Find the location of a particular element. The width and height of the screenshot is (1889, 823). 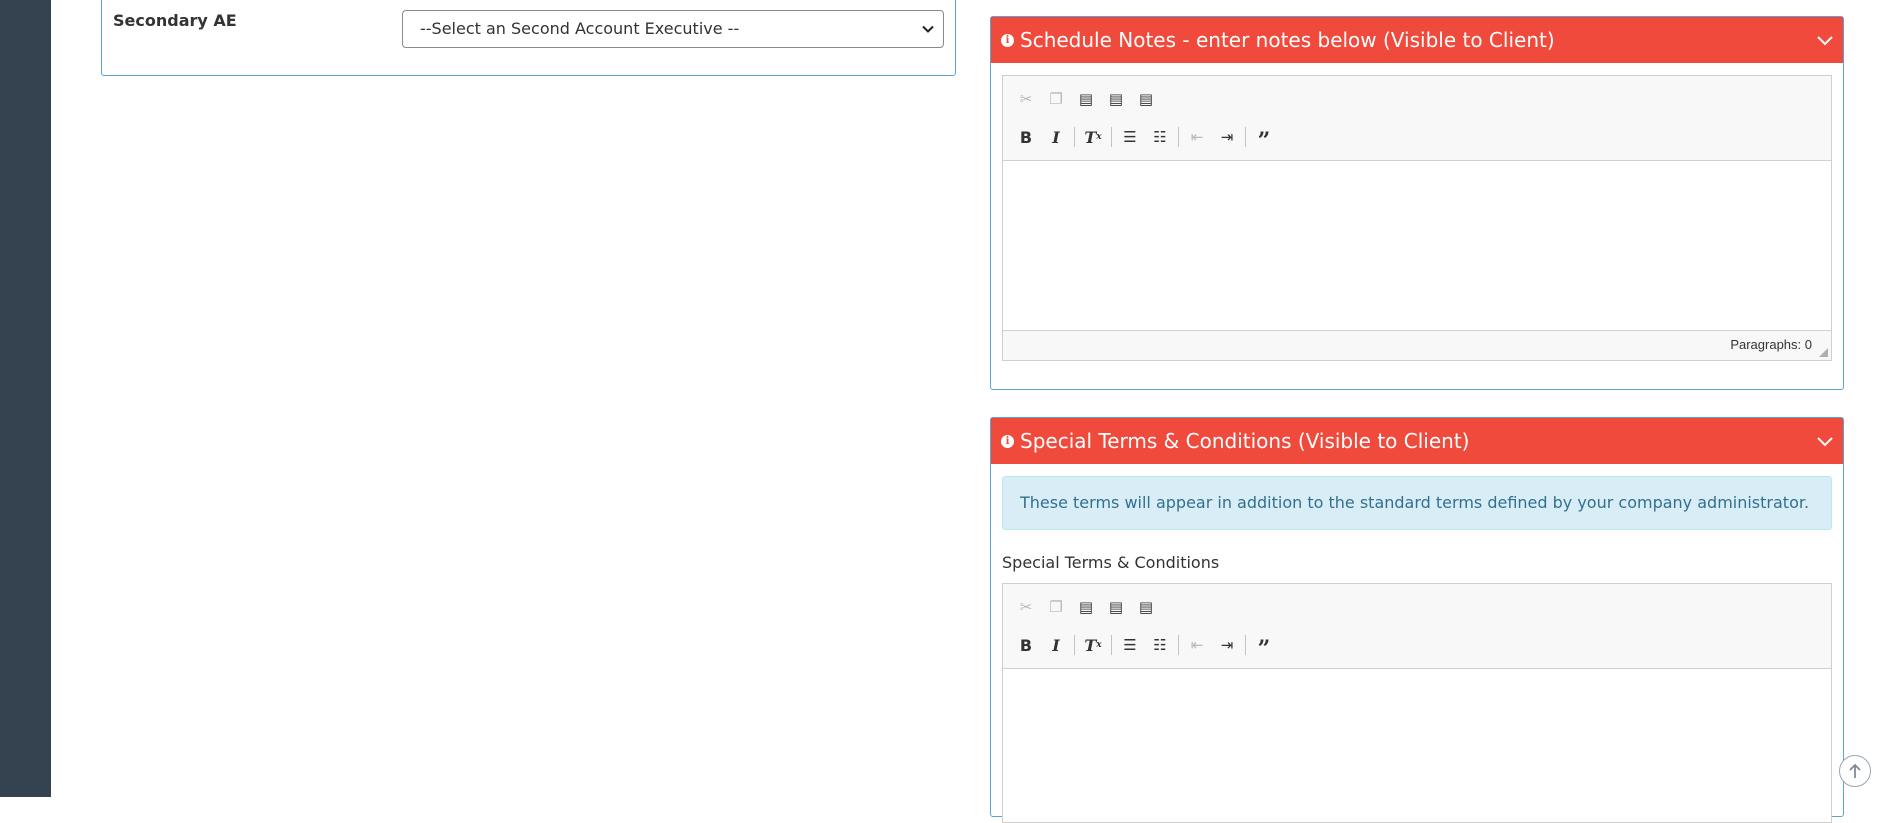

arrow-up-icon is located at coordinates (1855, 770).